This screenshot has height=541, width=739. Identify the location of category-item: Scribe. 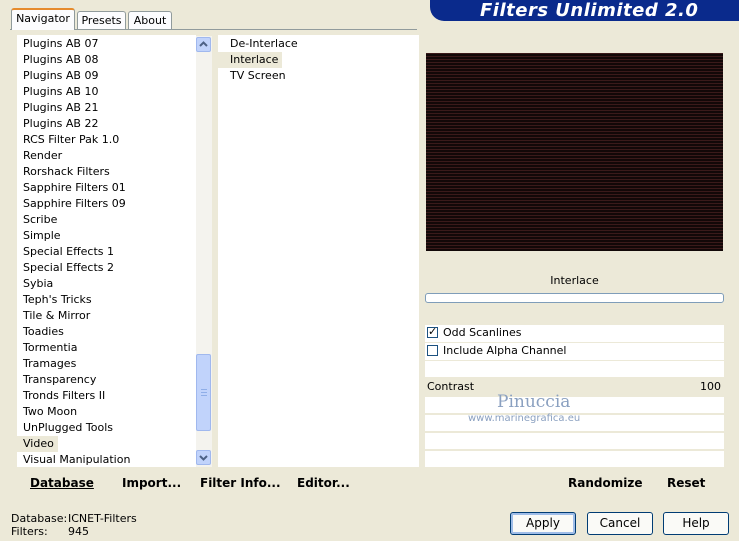
(39, 220).